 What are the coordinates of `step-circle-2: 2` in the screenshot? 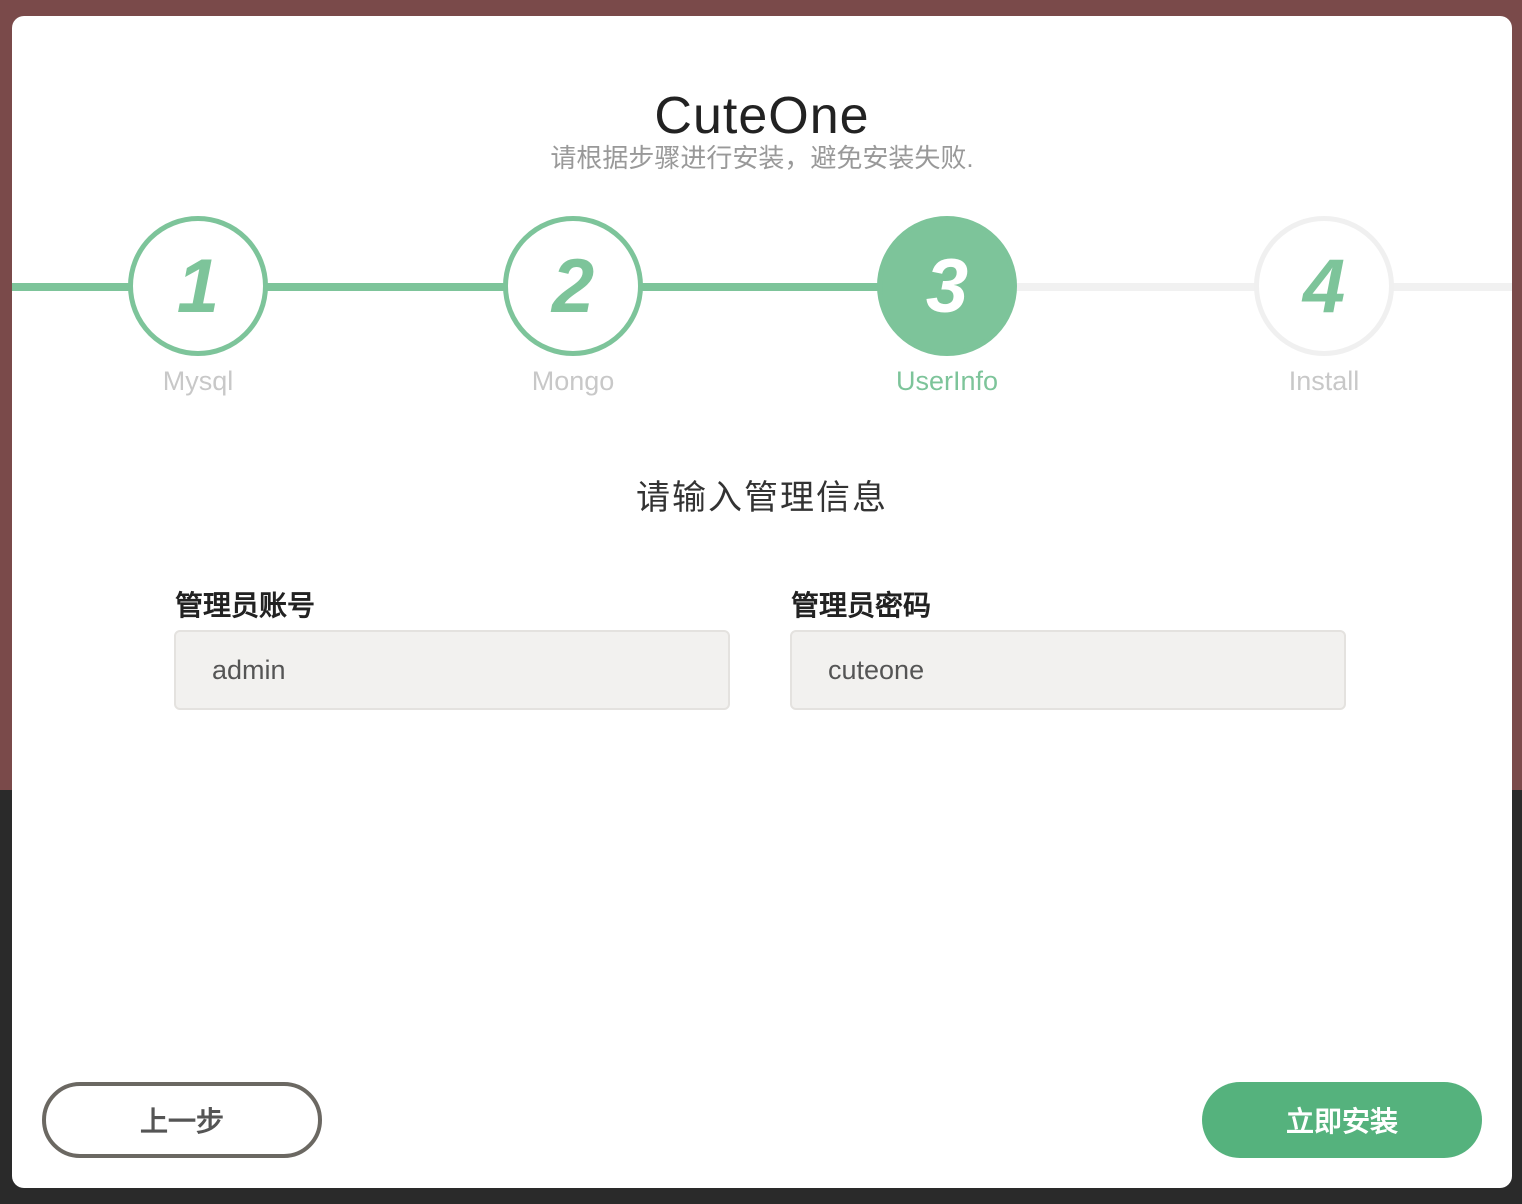 It's located at (573, 286).